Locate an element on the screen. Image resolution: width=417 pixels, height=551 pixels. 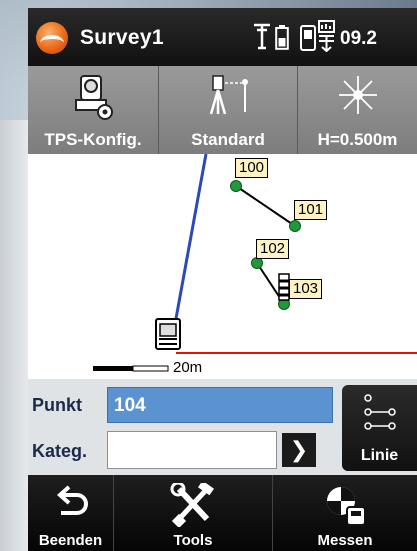
kateg-next-button: ❯ is located at coordinates (299, 450).